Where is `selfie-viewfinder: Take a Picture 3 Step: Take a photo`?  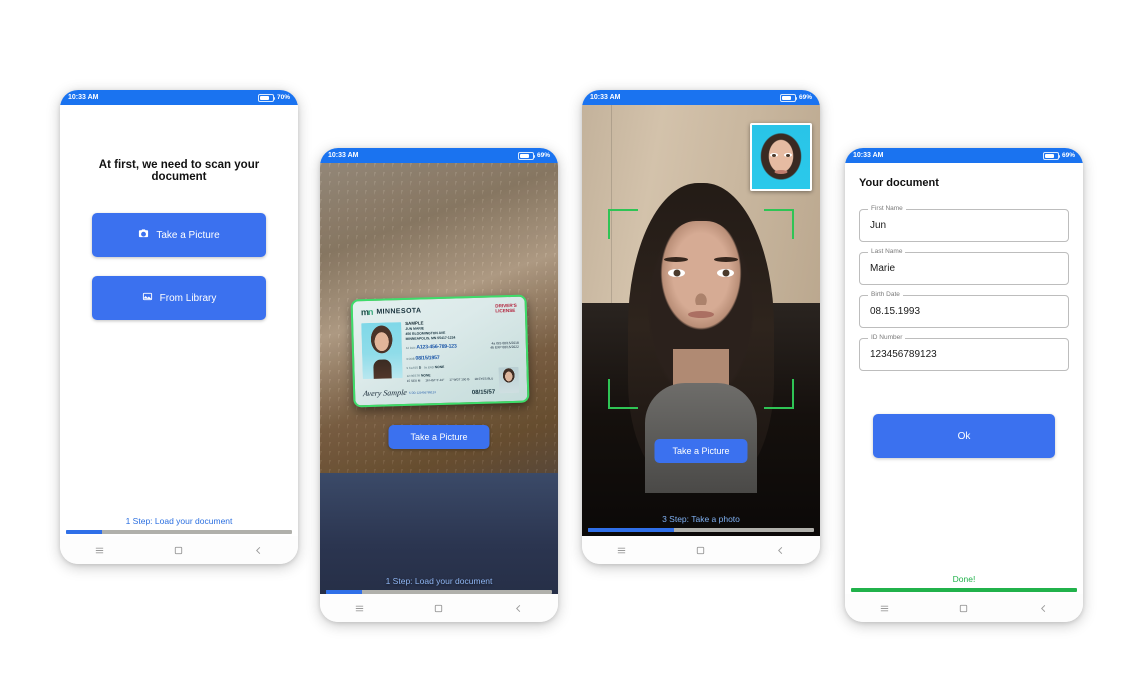 selfie-viewfinder: Take a Picture 3 Step: Take a photo is located at coordinates (701, 320).